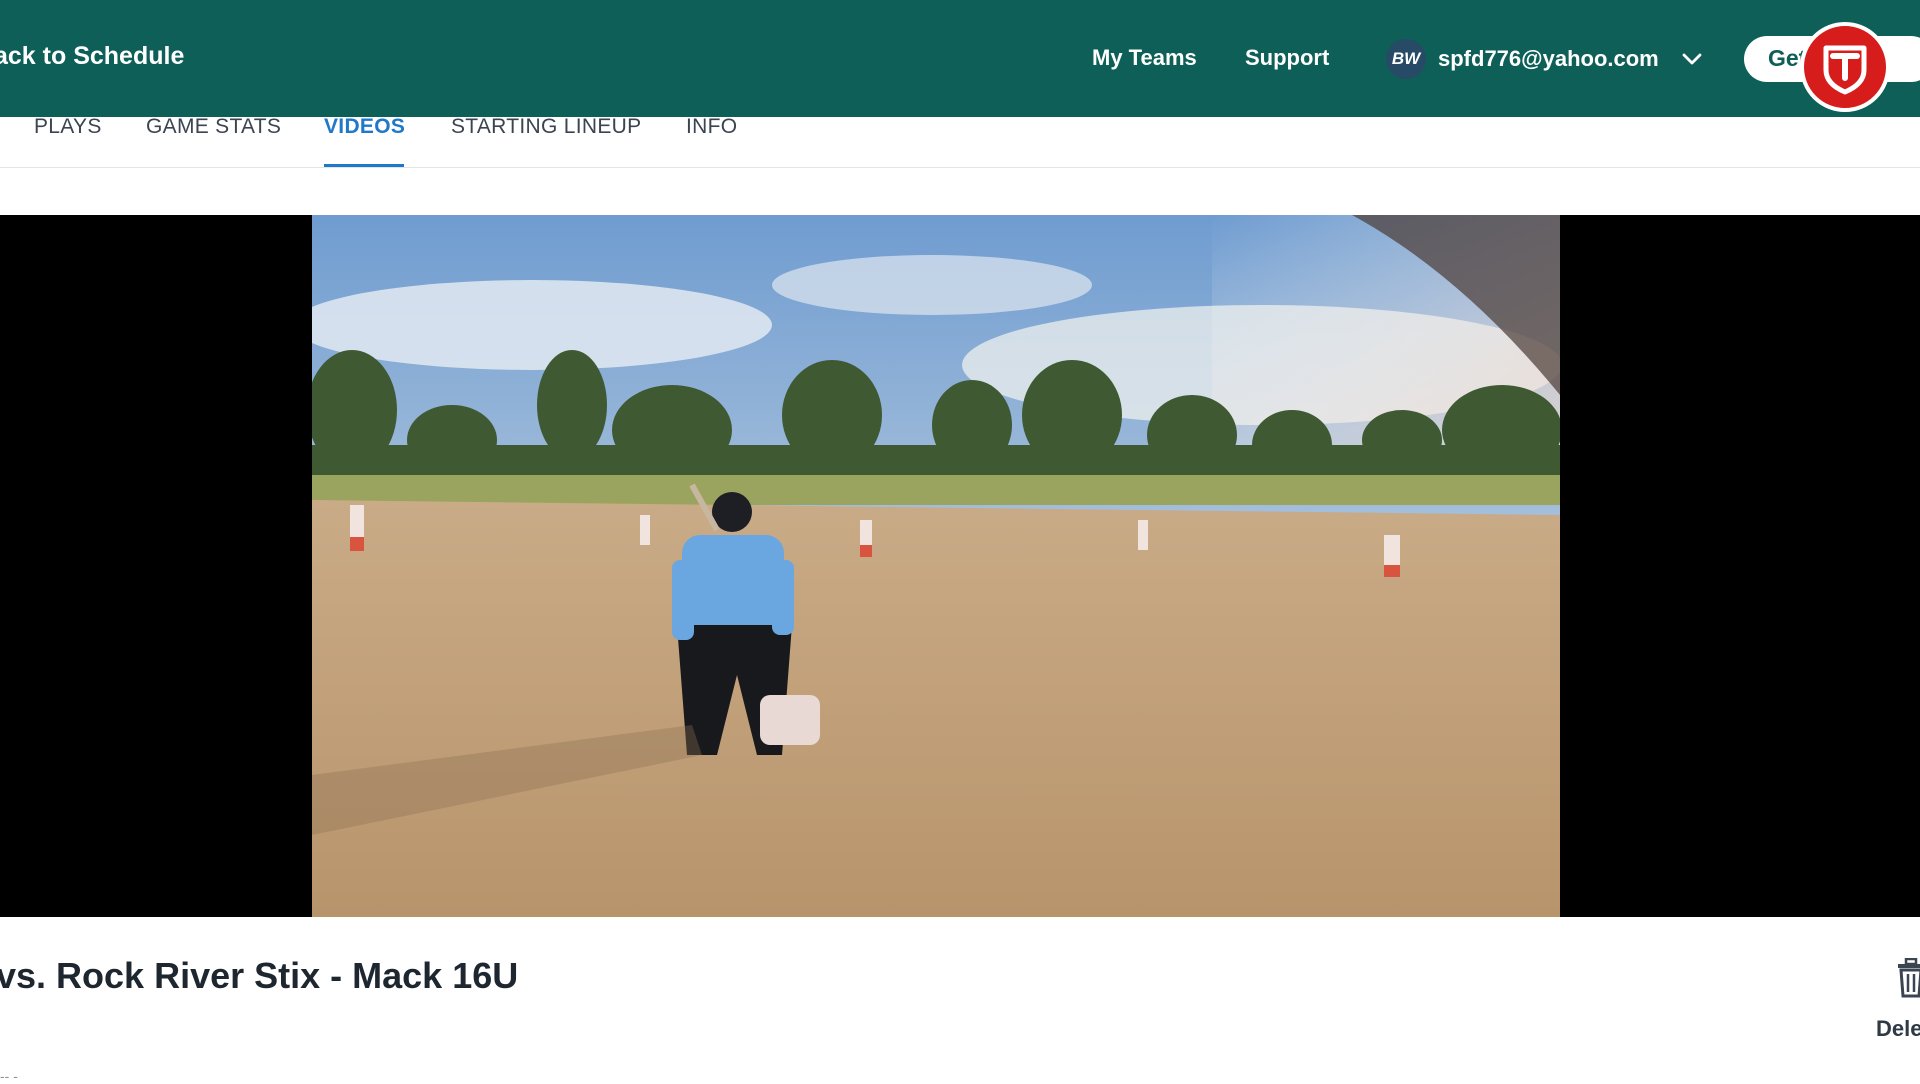 The width and height of the screenshot is (1920, 1084). I want to click on tab-info: INFO, so click(714, 141).